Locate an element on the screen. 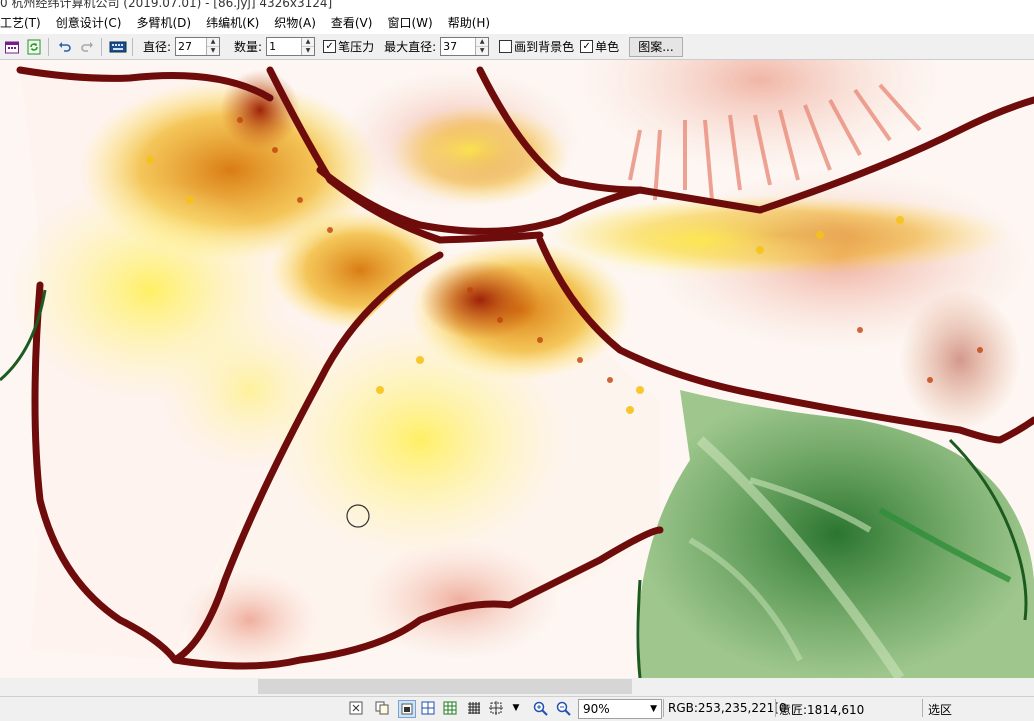 The image size is (1034, 721). mono-color-checkbox: ✓ 单色 is located at coordinates (599, 46).